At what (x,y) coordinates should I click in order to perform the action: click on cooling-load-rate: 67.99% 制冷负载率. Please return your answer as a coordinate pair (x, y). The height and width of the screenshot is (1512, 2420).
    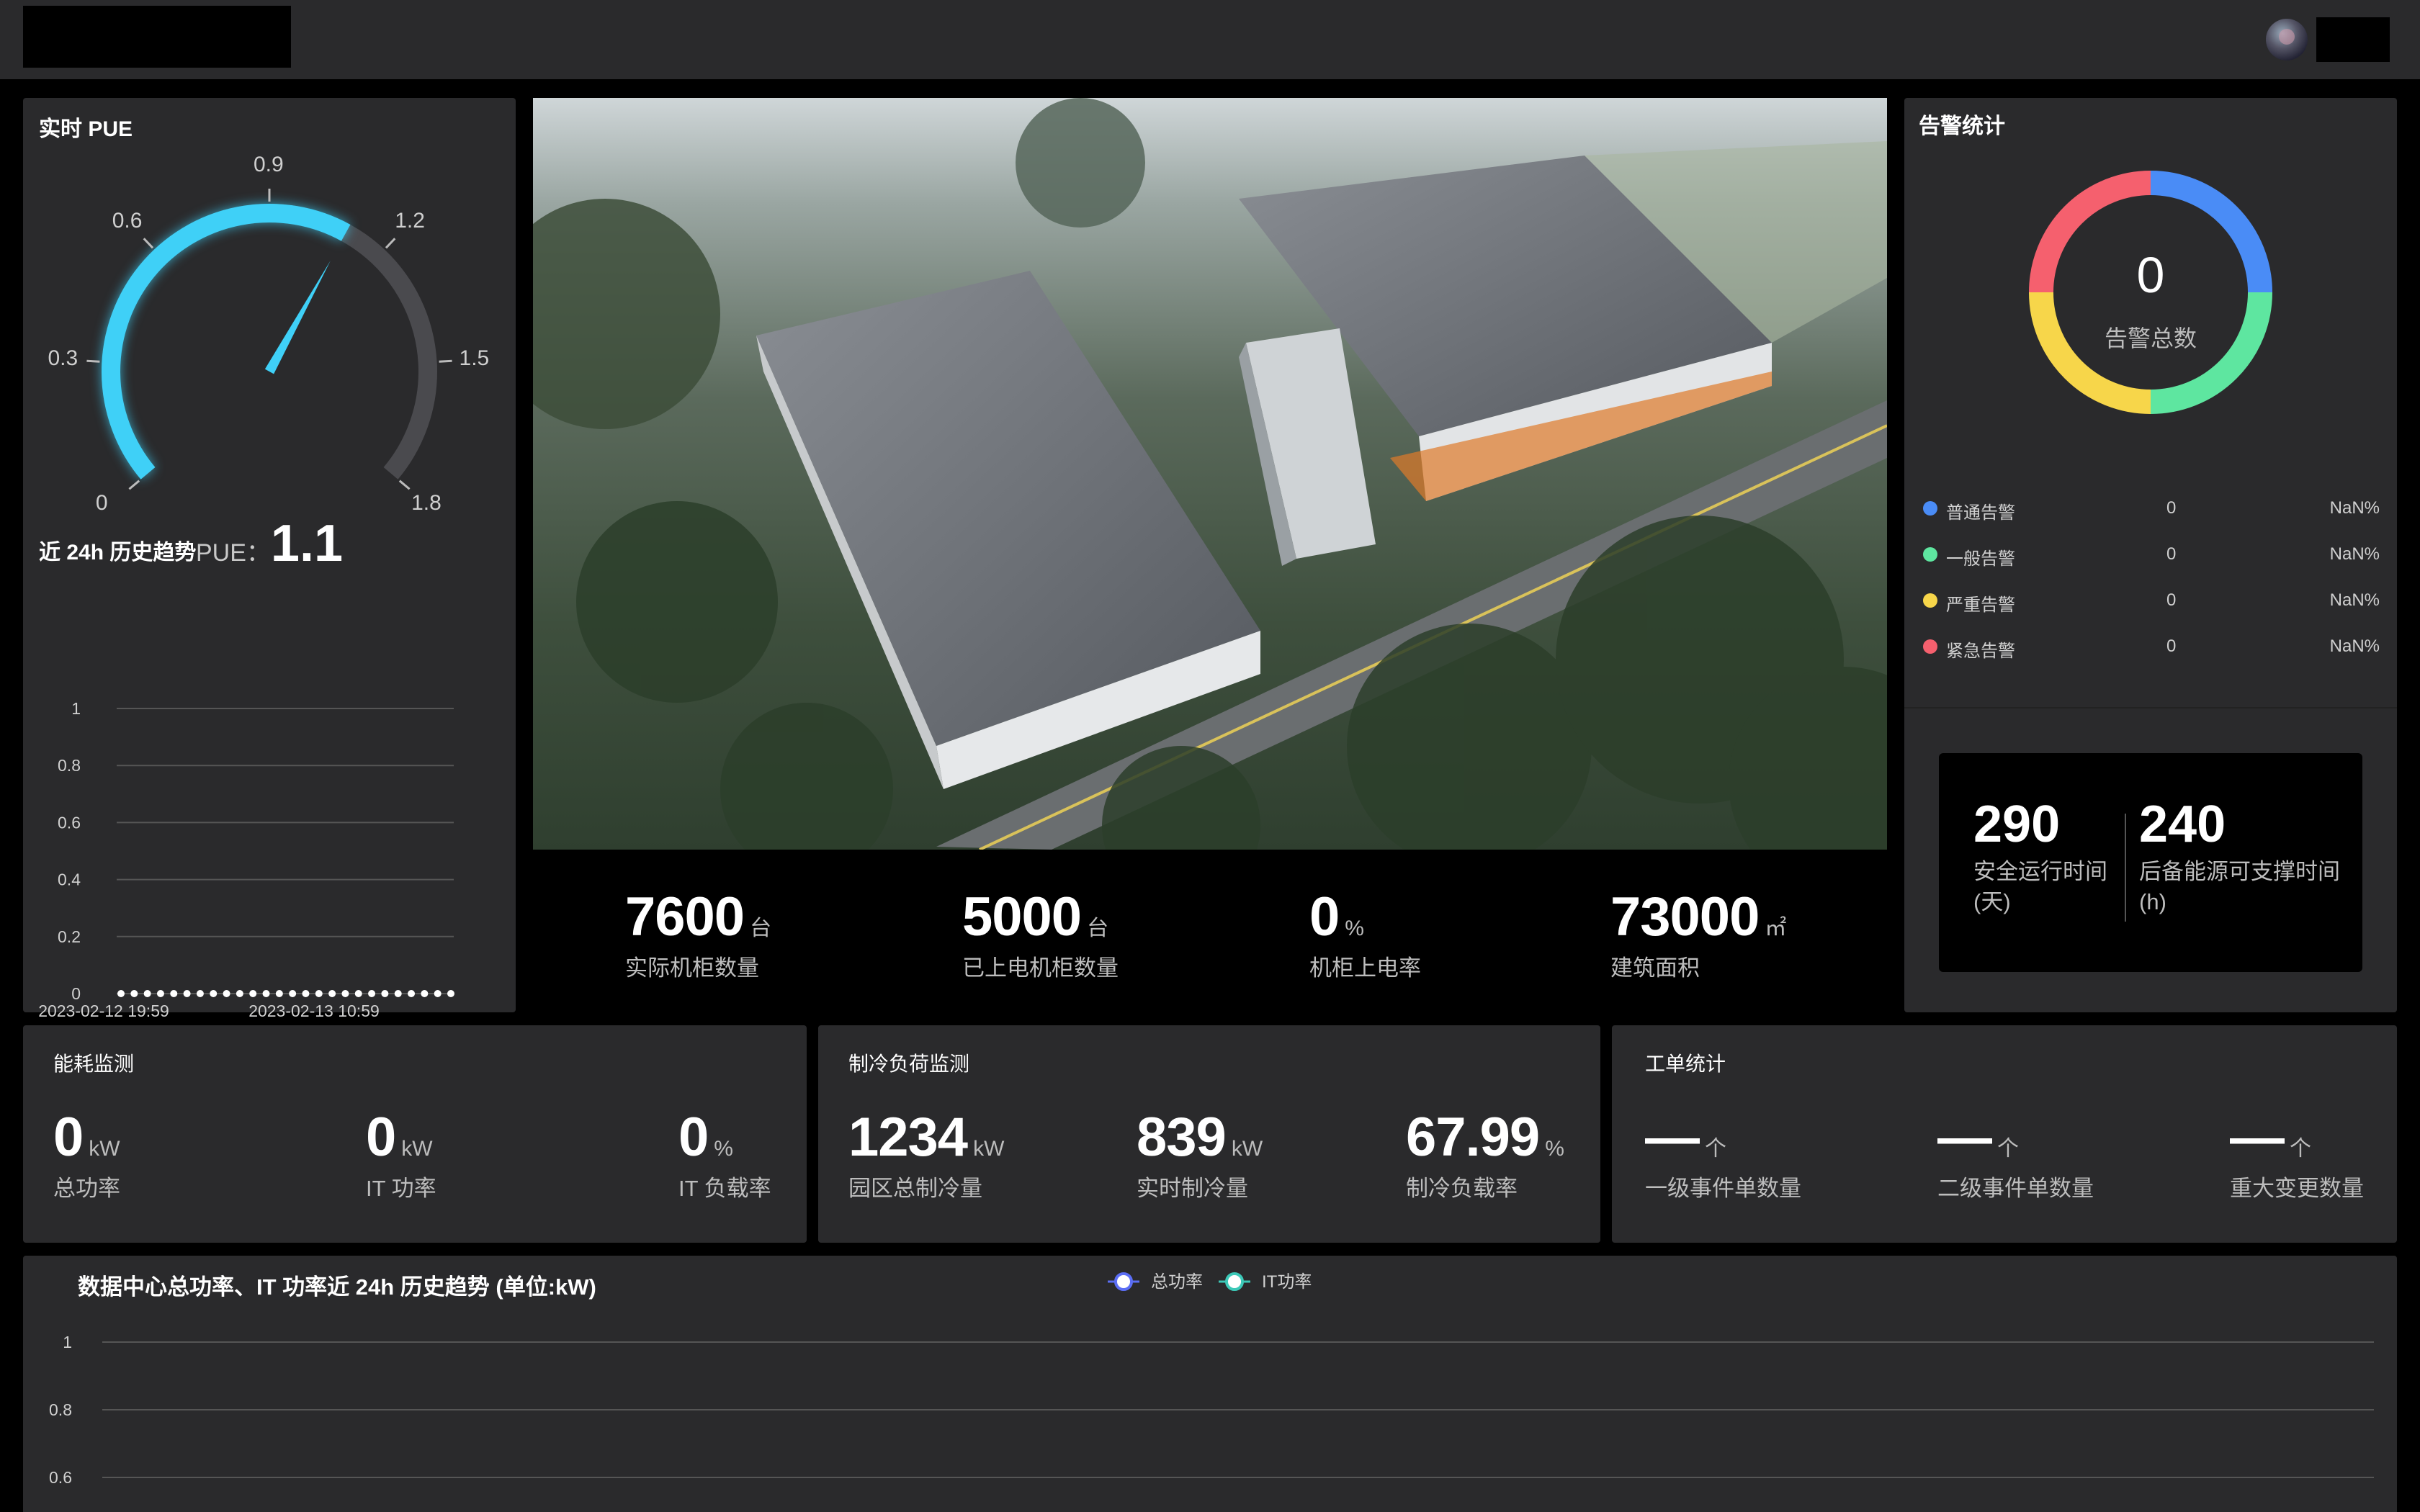
    Looking at the image, I should click on (1485, 1154).